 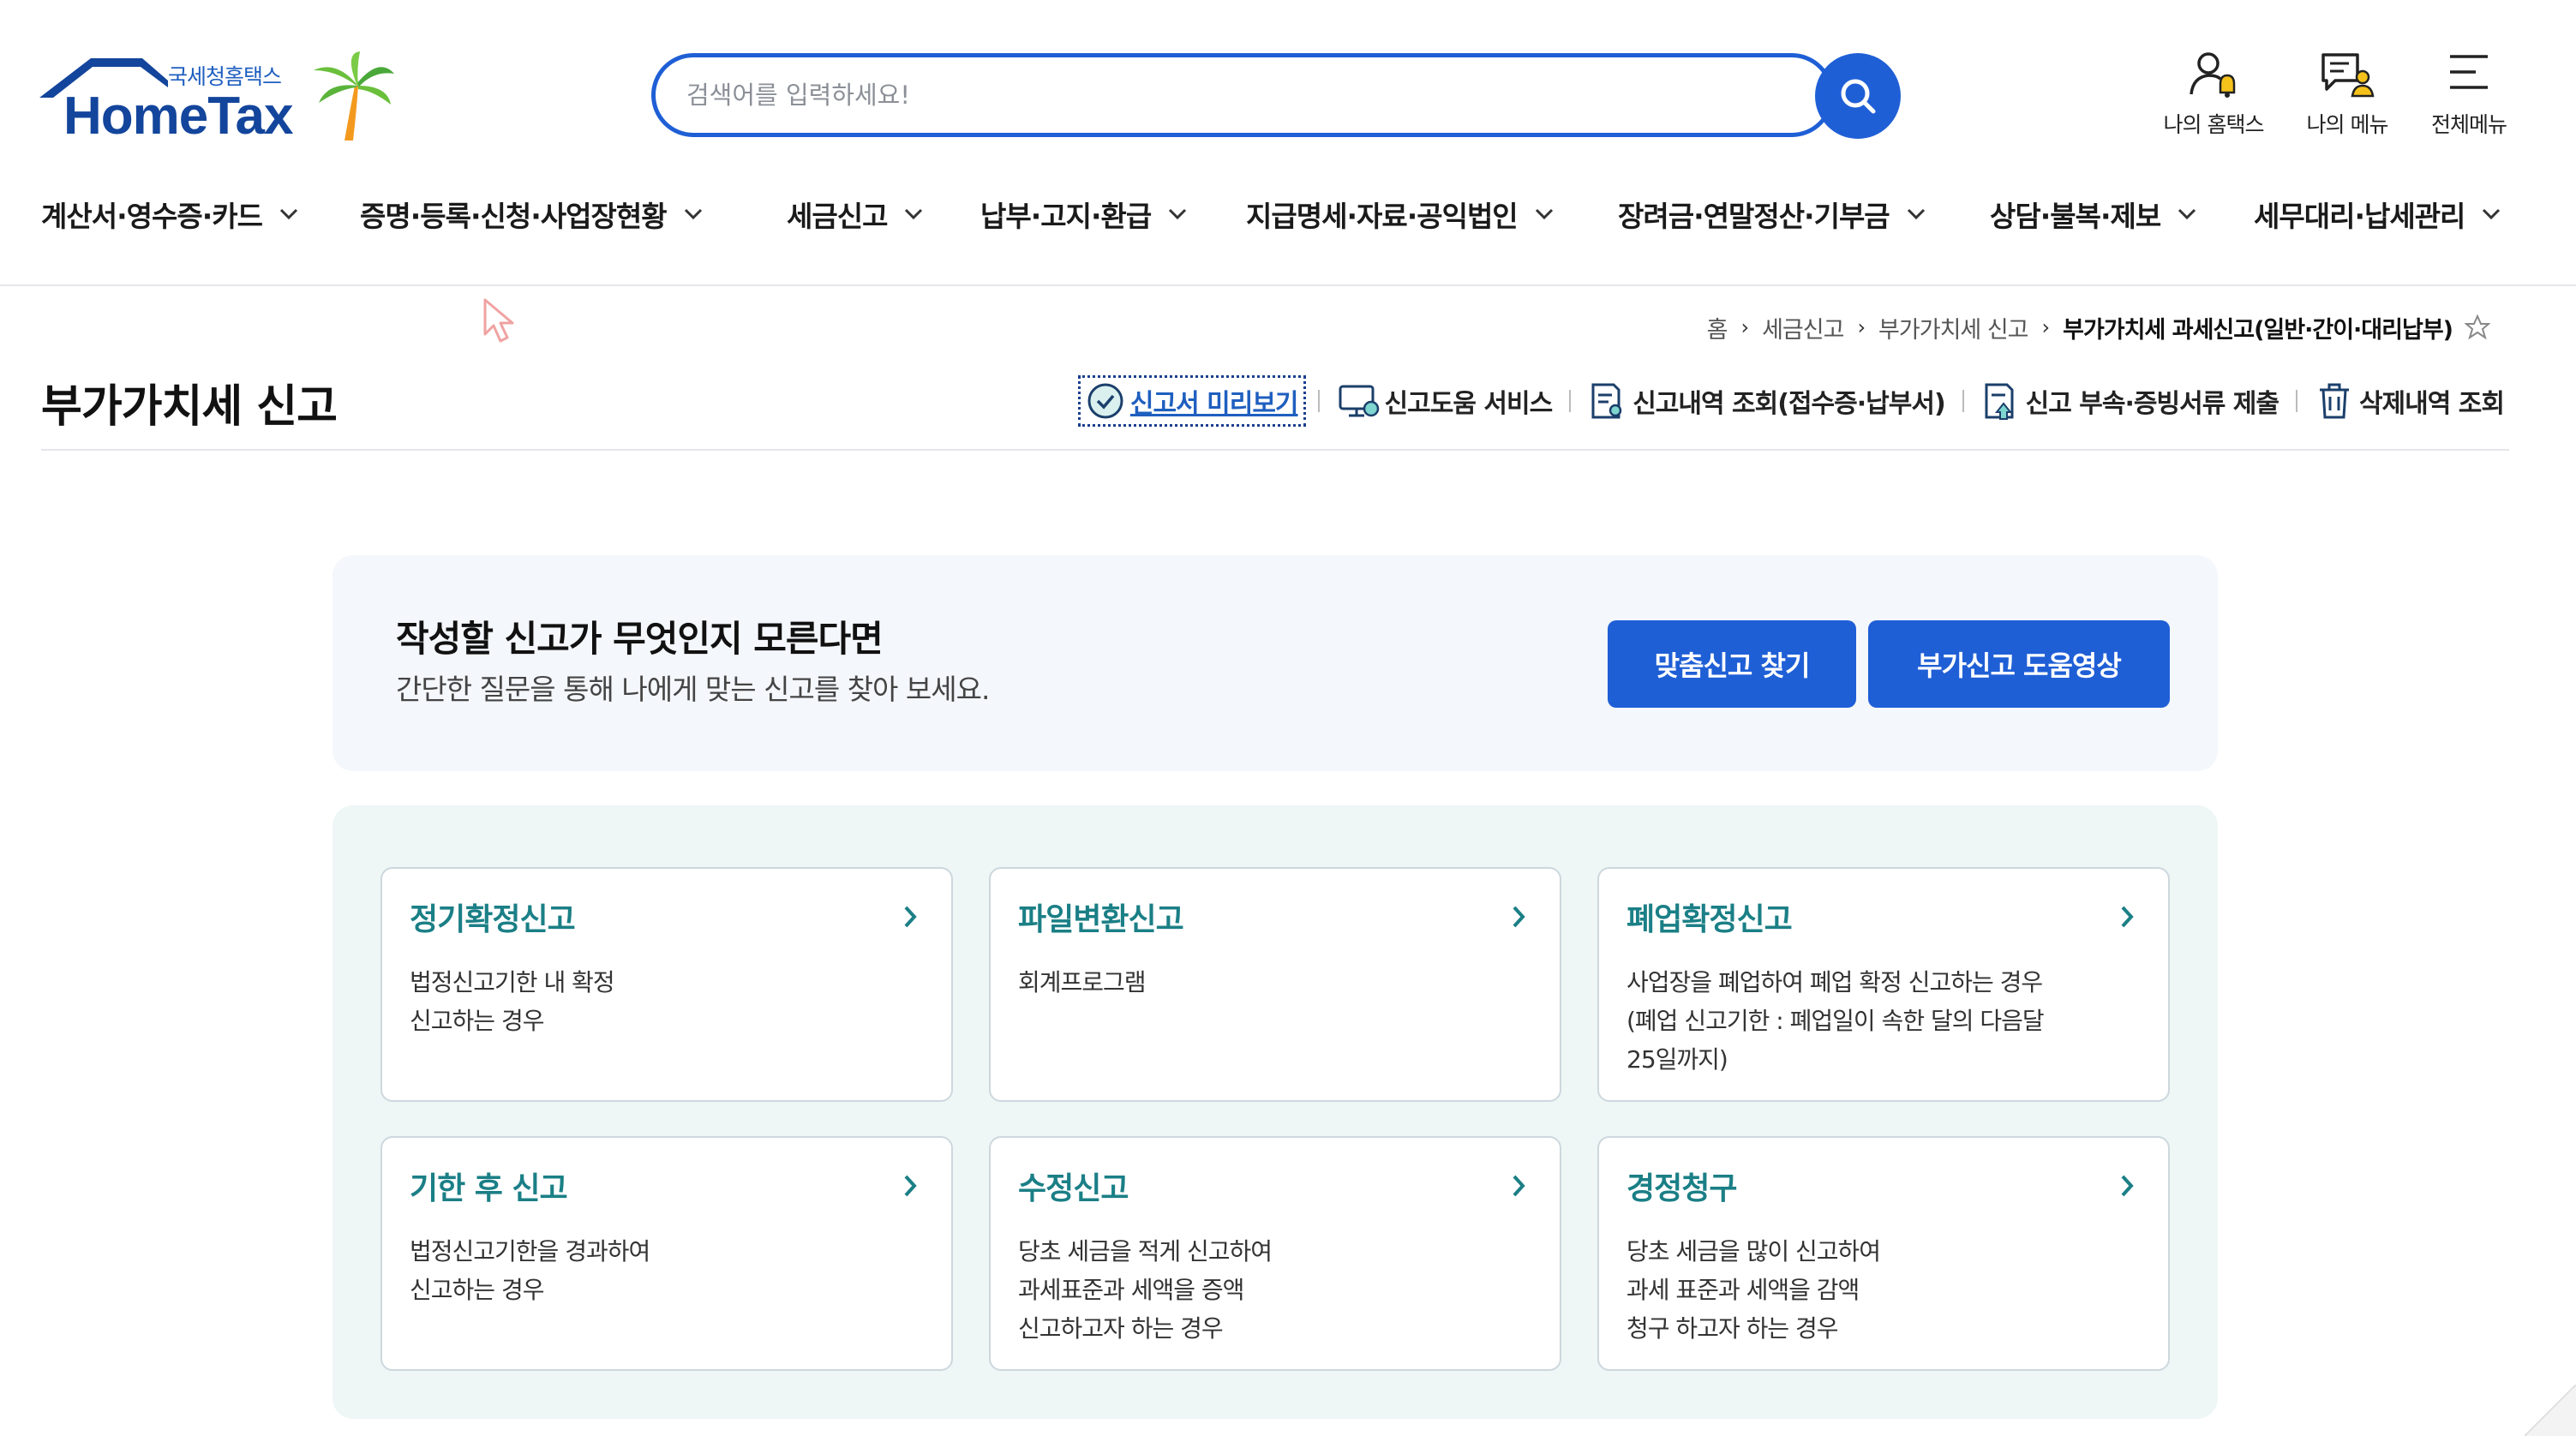 What do you see at coordinates (2213, 97) in the screenshot?
I see `my-hometax-button: 나의 홈택스` at bounding box center [2213, 97].